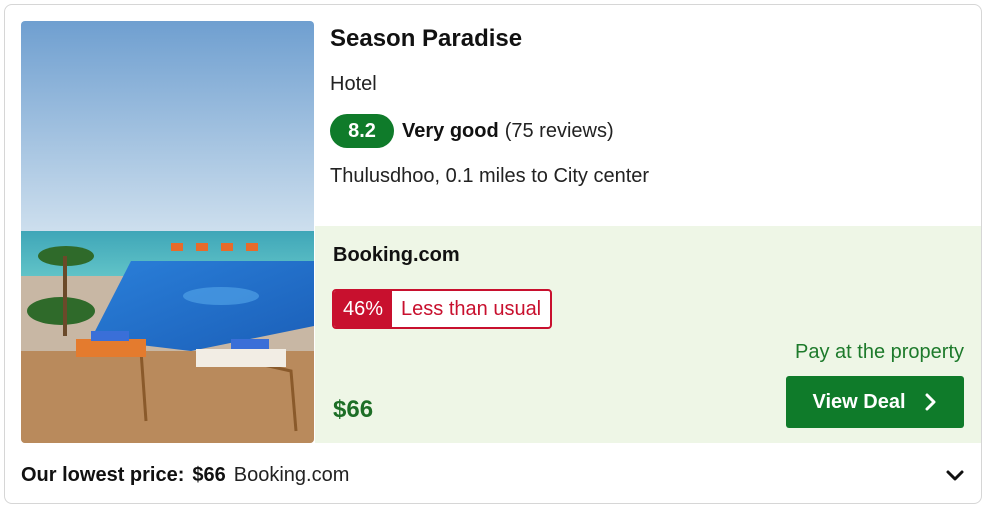 The image size is (986, 508). What do you see at coordinates (209, 474) in the screenshot?
I see `lowest-price-value: $66` at bounding box center [209, 474].